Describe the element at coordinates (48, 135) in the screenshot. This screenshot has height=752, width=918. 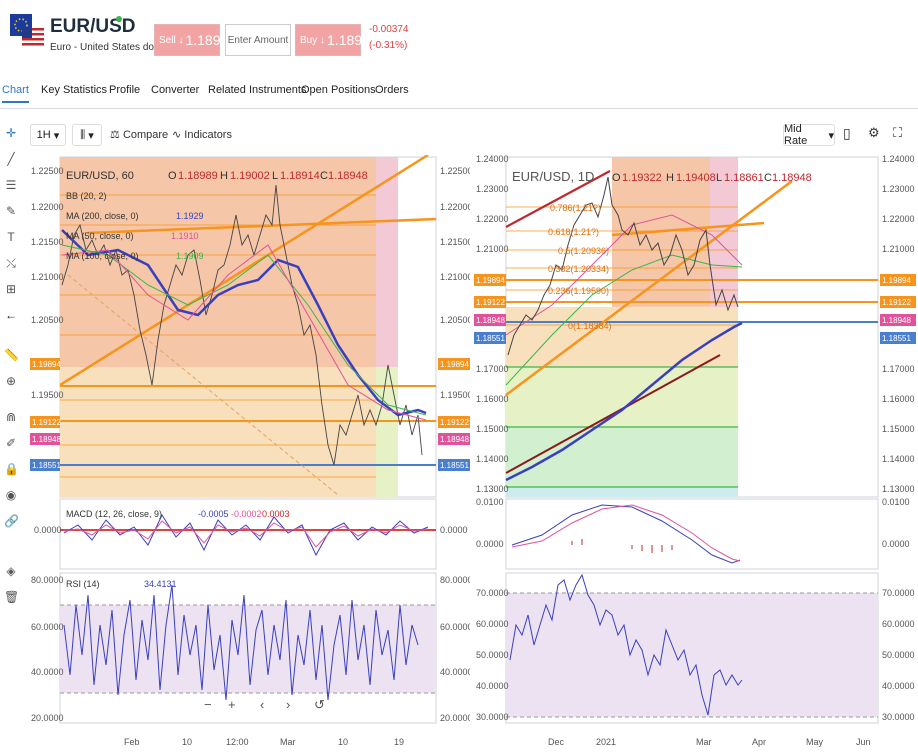
I see `interval-select: 1H ▾` at that location.